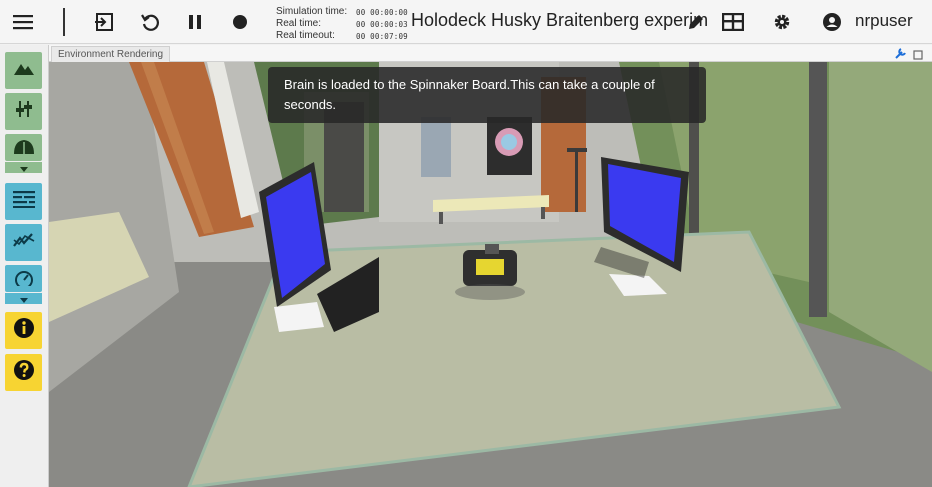  Describe the element at coordinates (150, 22) in the screenshot. I see `reset-icon` at that location.